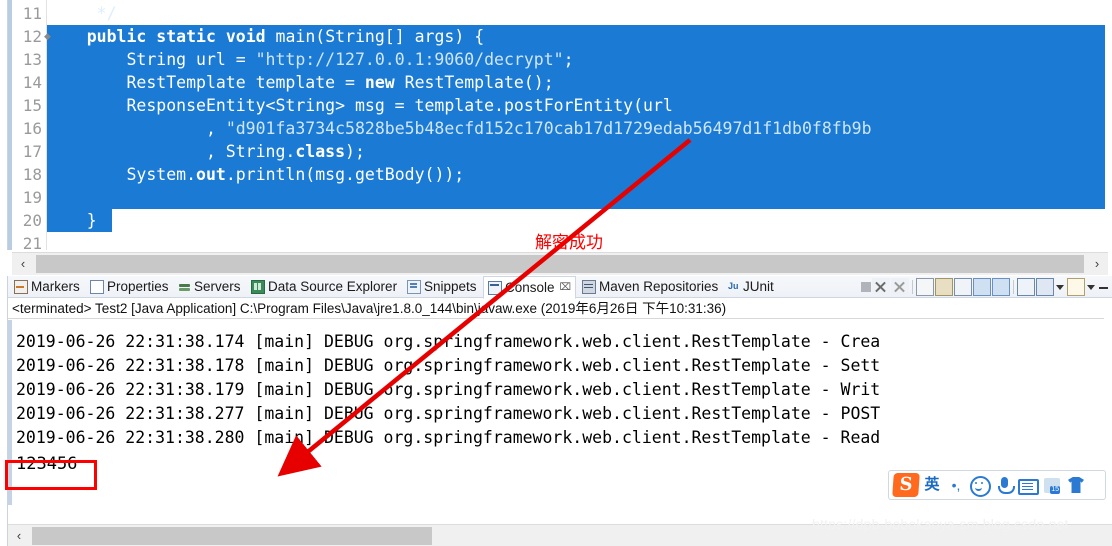 Image resolution: width=1112 pixels, height=546 pixels. I want to click on calendar-button, so click(1052, 485).